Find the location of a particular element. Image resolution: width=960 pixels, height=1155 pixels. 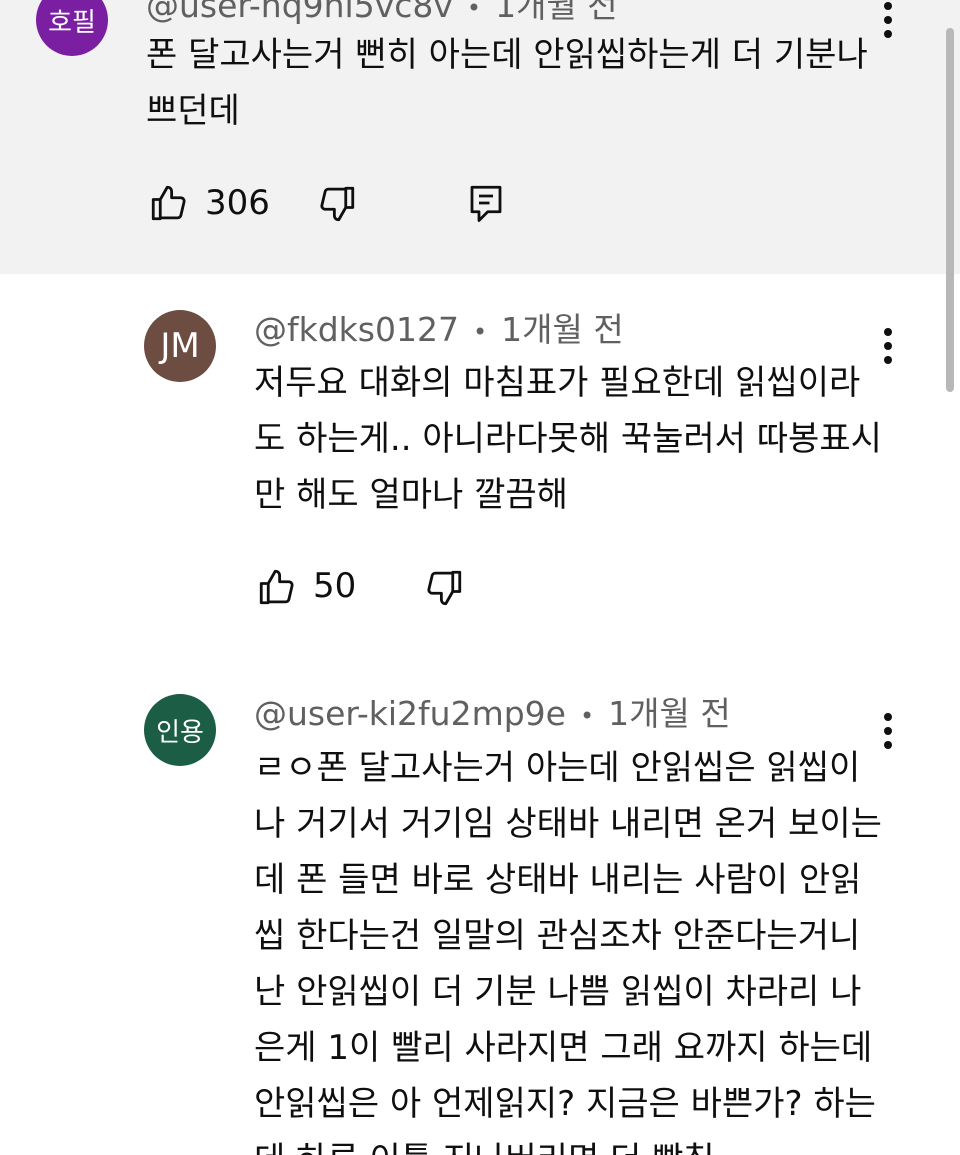

comment-meta: @fkdks0127 • 1개월 전 is located at coordinates (439, 331).